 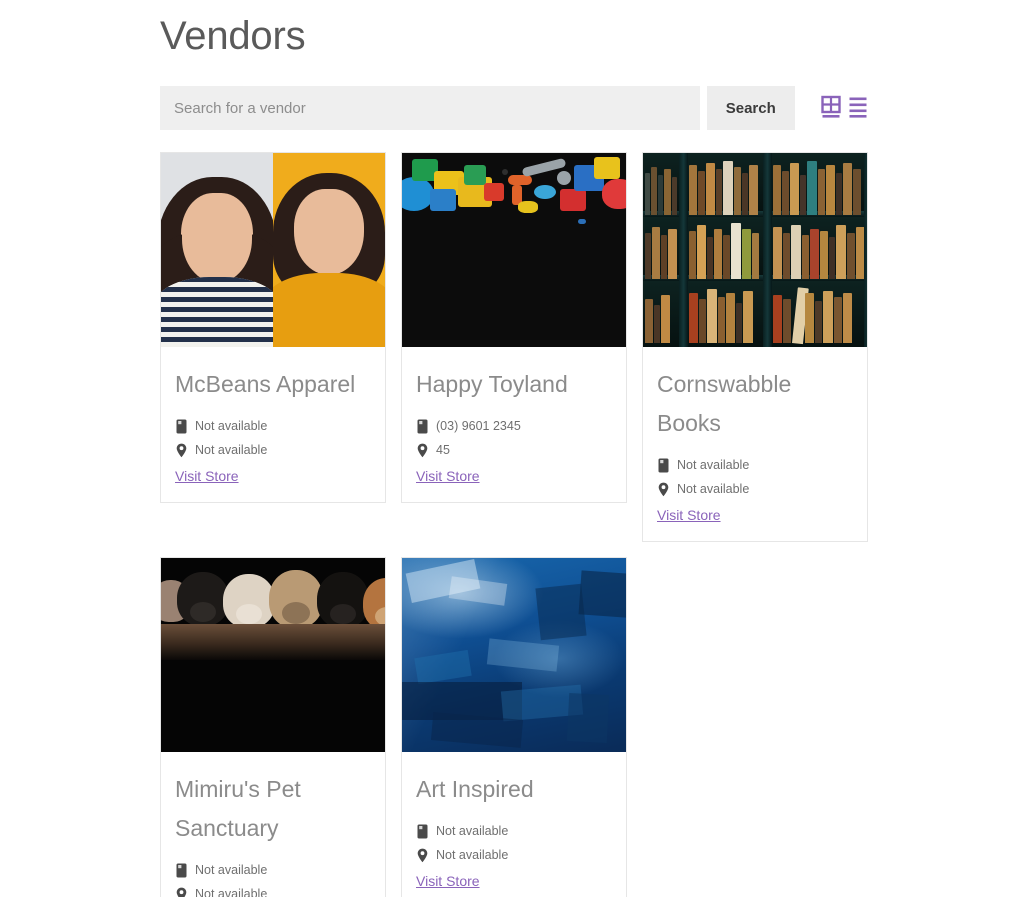 I want to click on abstract-paint-art, so click(x=514, y=655).